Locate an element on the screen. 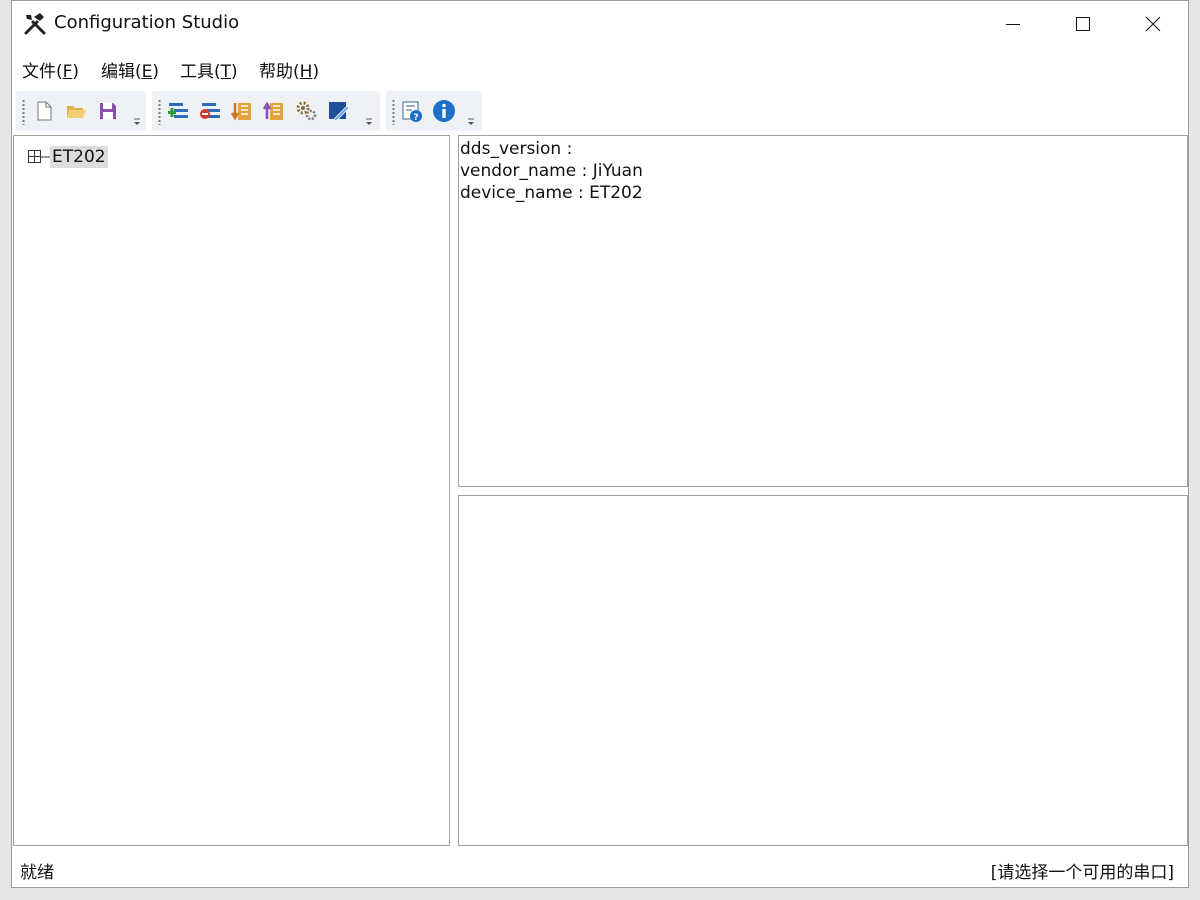 The height and width of the screenshot is (900, 1200). settings-button is located at coordinates (306, 111).